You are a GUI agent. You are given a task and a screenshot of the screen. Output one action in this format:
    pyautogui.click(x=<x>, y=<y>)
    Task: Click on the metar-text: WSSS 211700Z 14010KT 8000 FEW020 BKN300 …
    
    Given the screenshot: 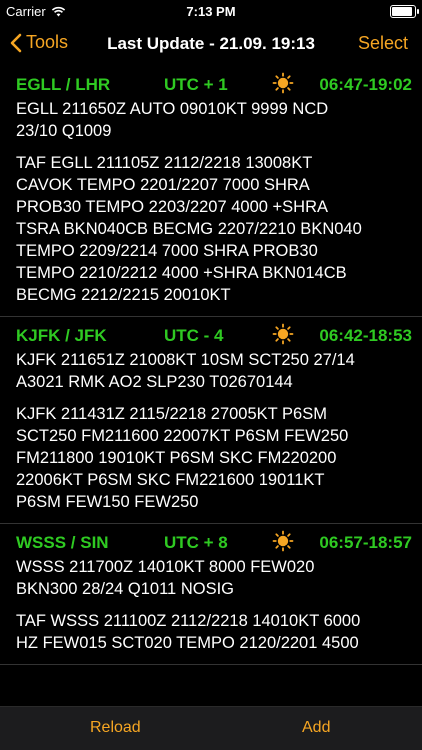 What is the action you would take?
    pyautogui.click(x=165, y=578)
    